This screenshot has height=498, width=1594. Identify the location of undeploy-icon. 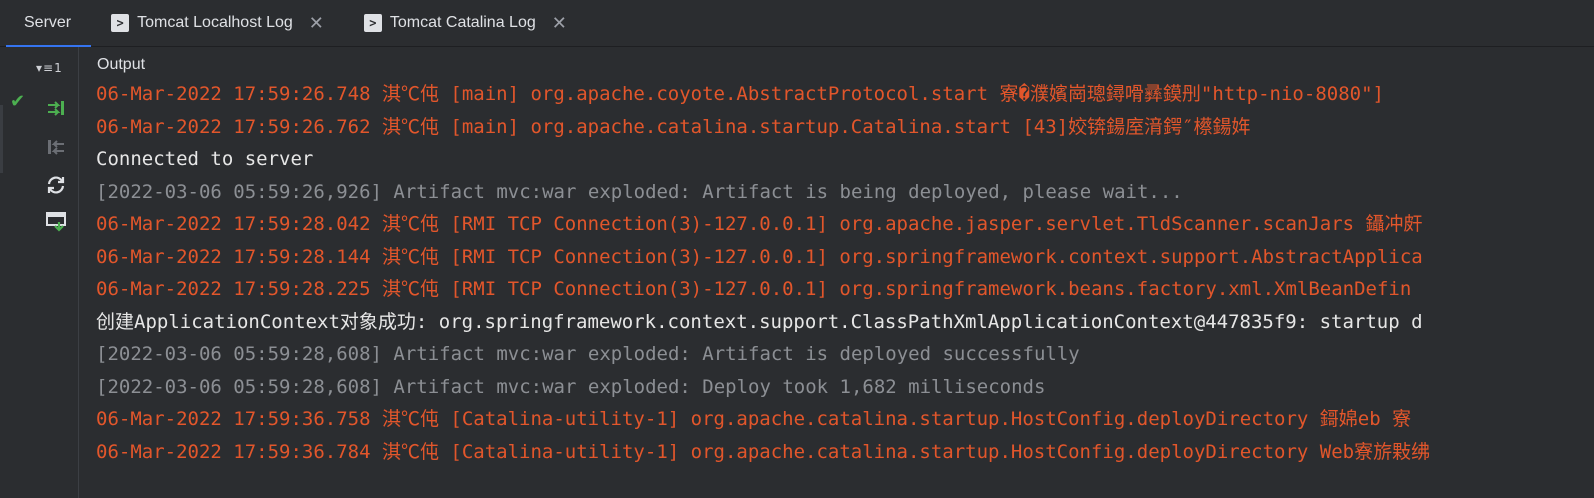
(56, 147).